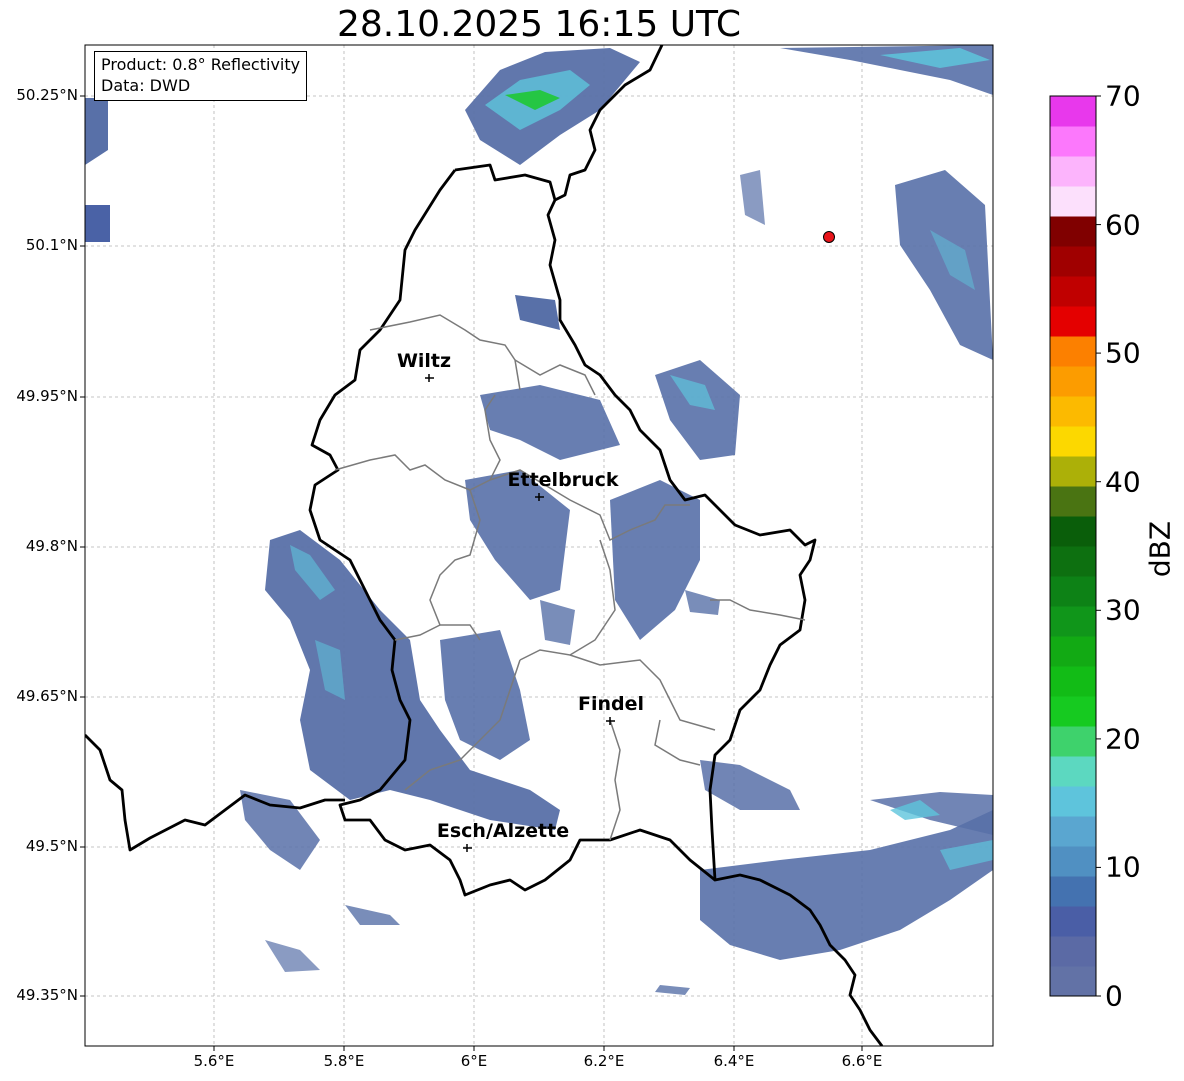  I want to click on lat-tick-label: 50.25°N, so click(47, 95).